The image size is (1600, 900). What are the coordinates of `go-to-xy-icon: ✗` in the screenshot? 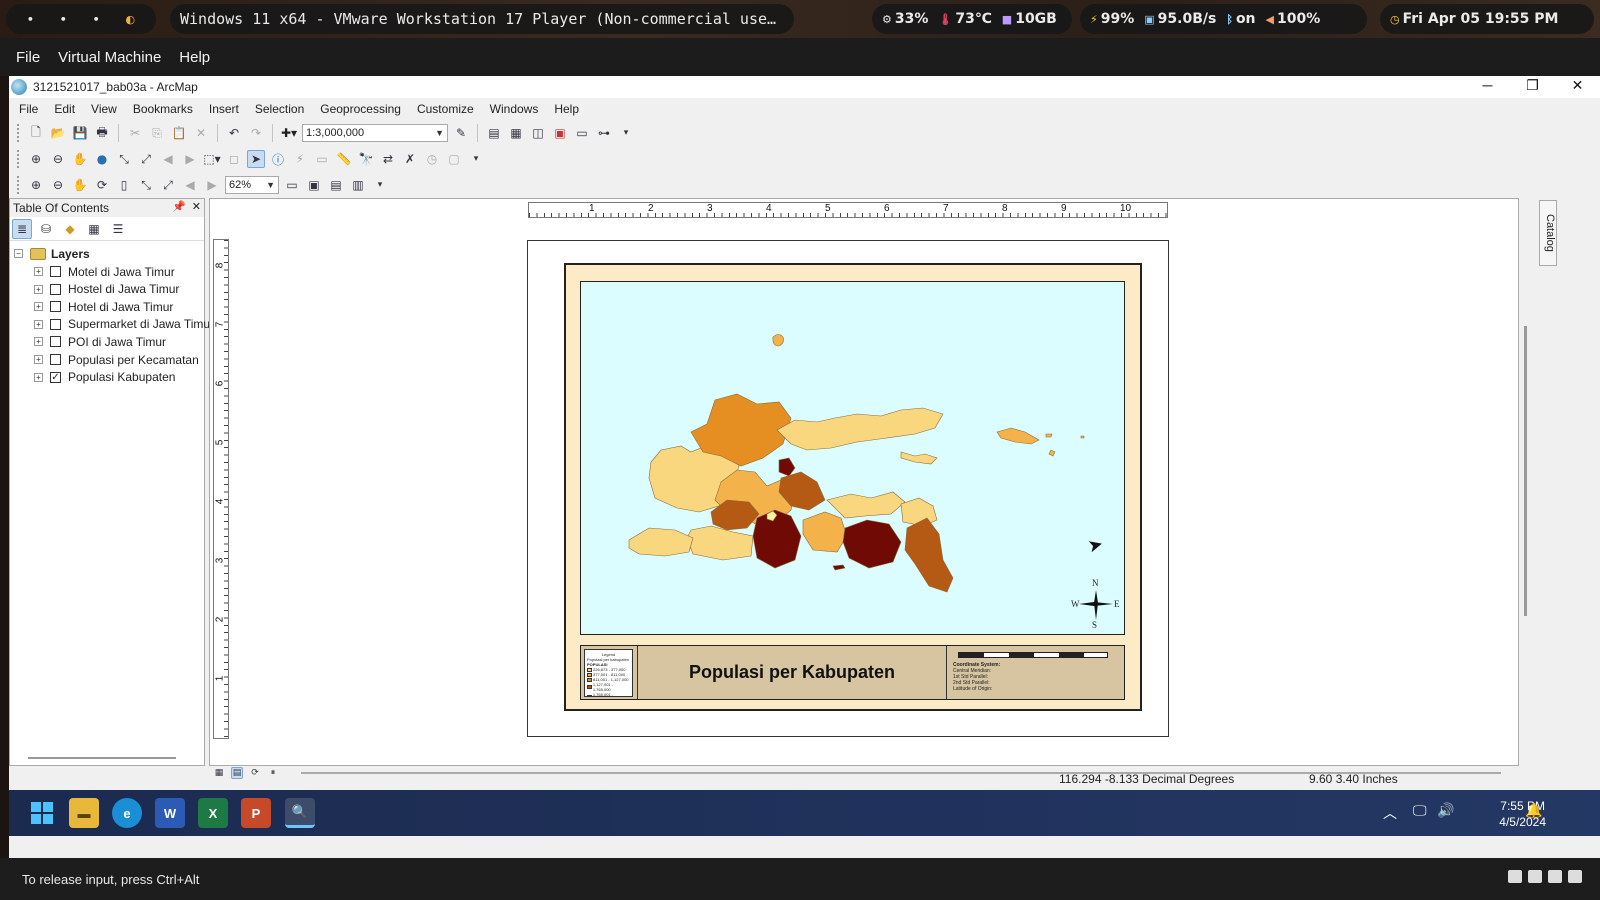 It's located at (410, 159).